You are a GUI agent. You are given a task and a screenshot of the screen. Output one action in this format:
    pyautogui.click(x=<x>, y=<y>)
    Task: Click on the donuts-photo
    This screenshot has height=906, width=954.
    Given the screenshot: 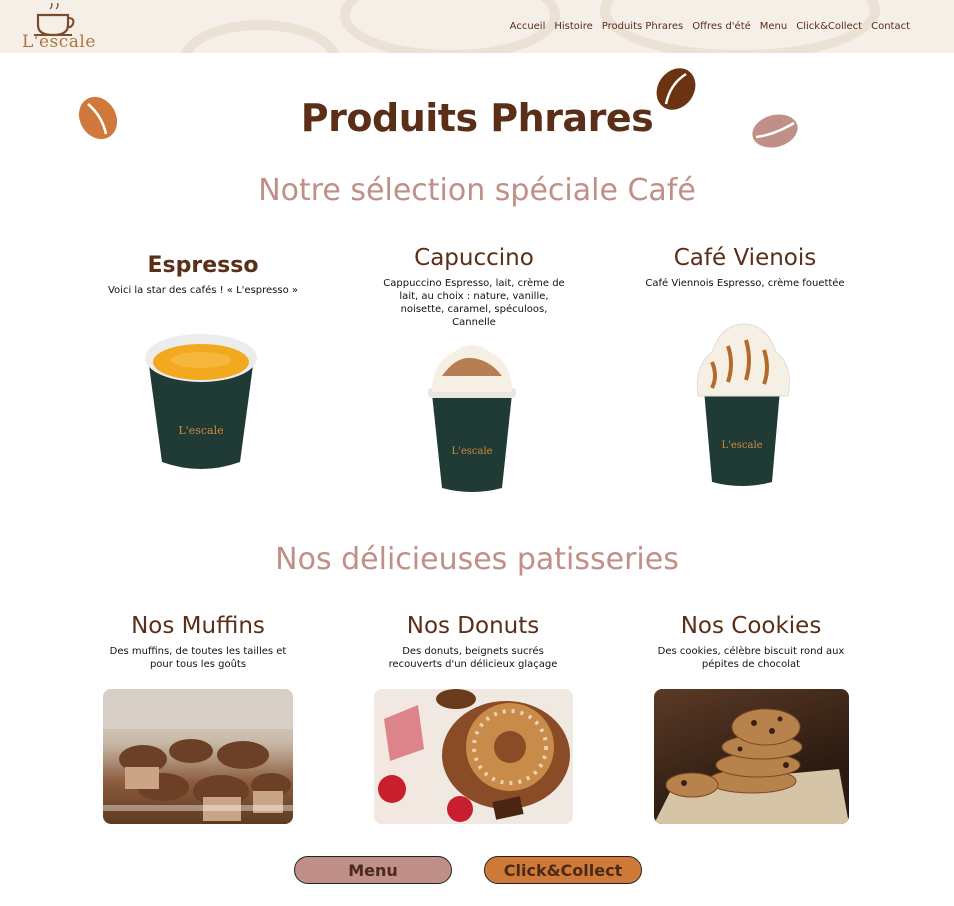 What is the action you would take?
    pyautogui.click(x=473, y=756)
    